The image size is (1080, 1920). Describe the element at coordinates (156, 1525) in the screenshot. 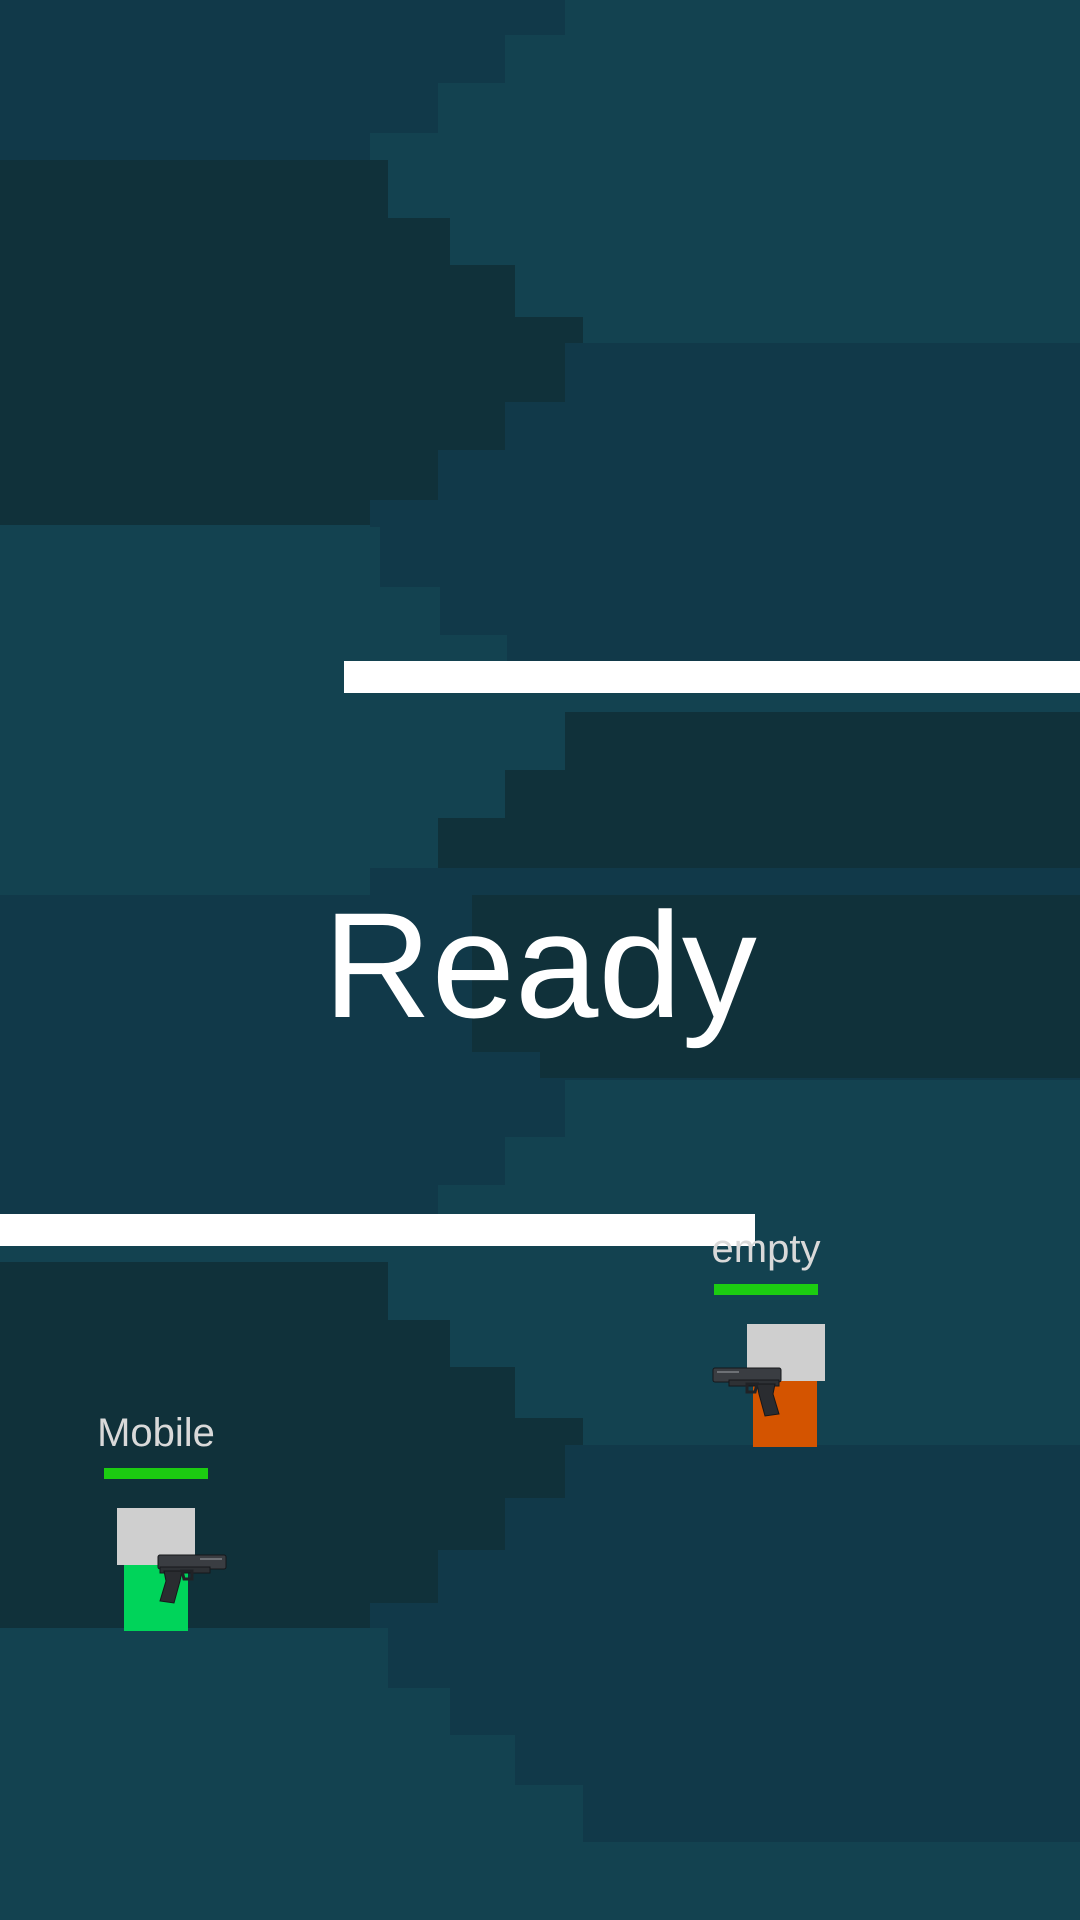

I see `player-mobile: Mobile` at that location.